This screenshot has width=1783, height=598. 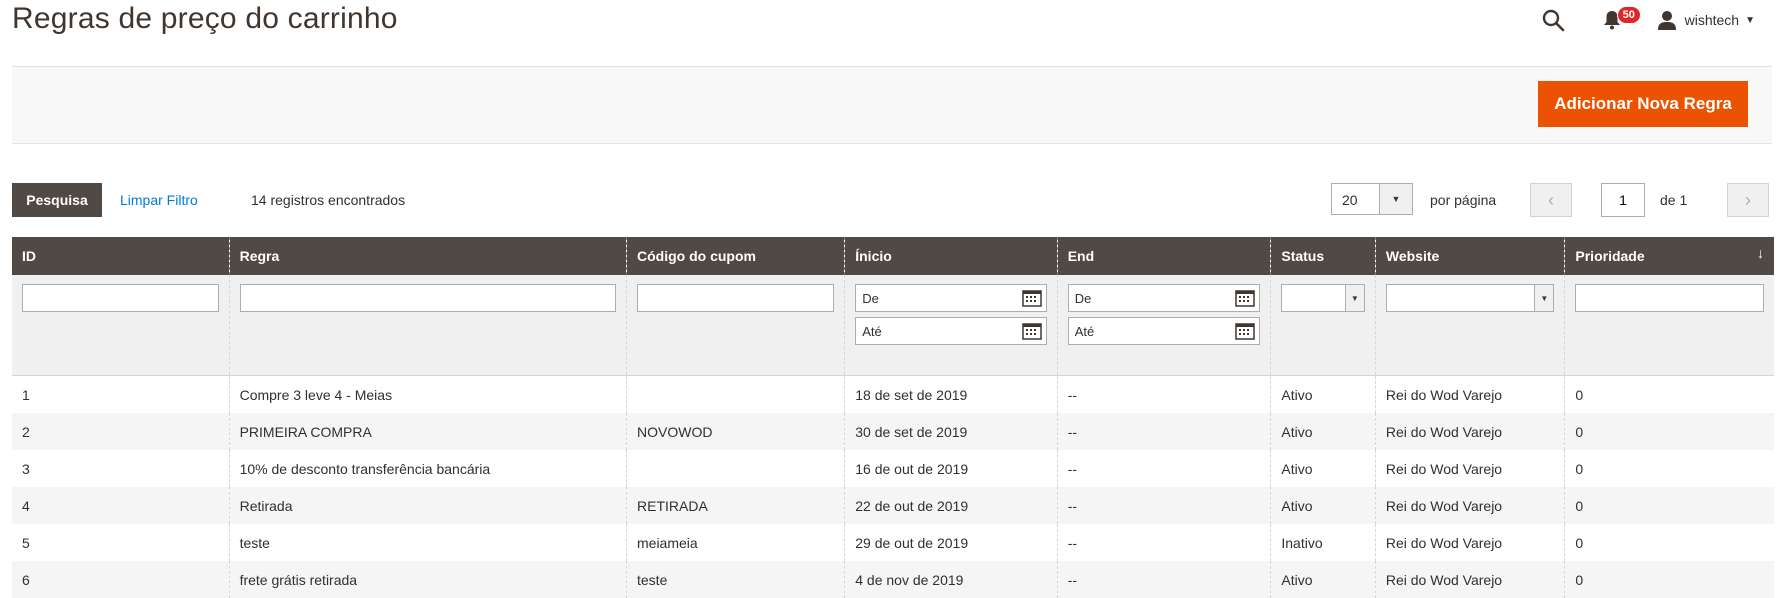 I want to click on user-account-menu: wishtech ▼, so click(x=1706, y=20).